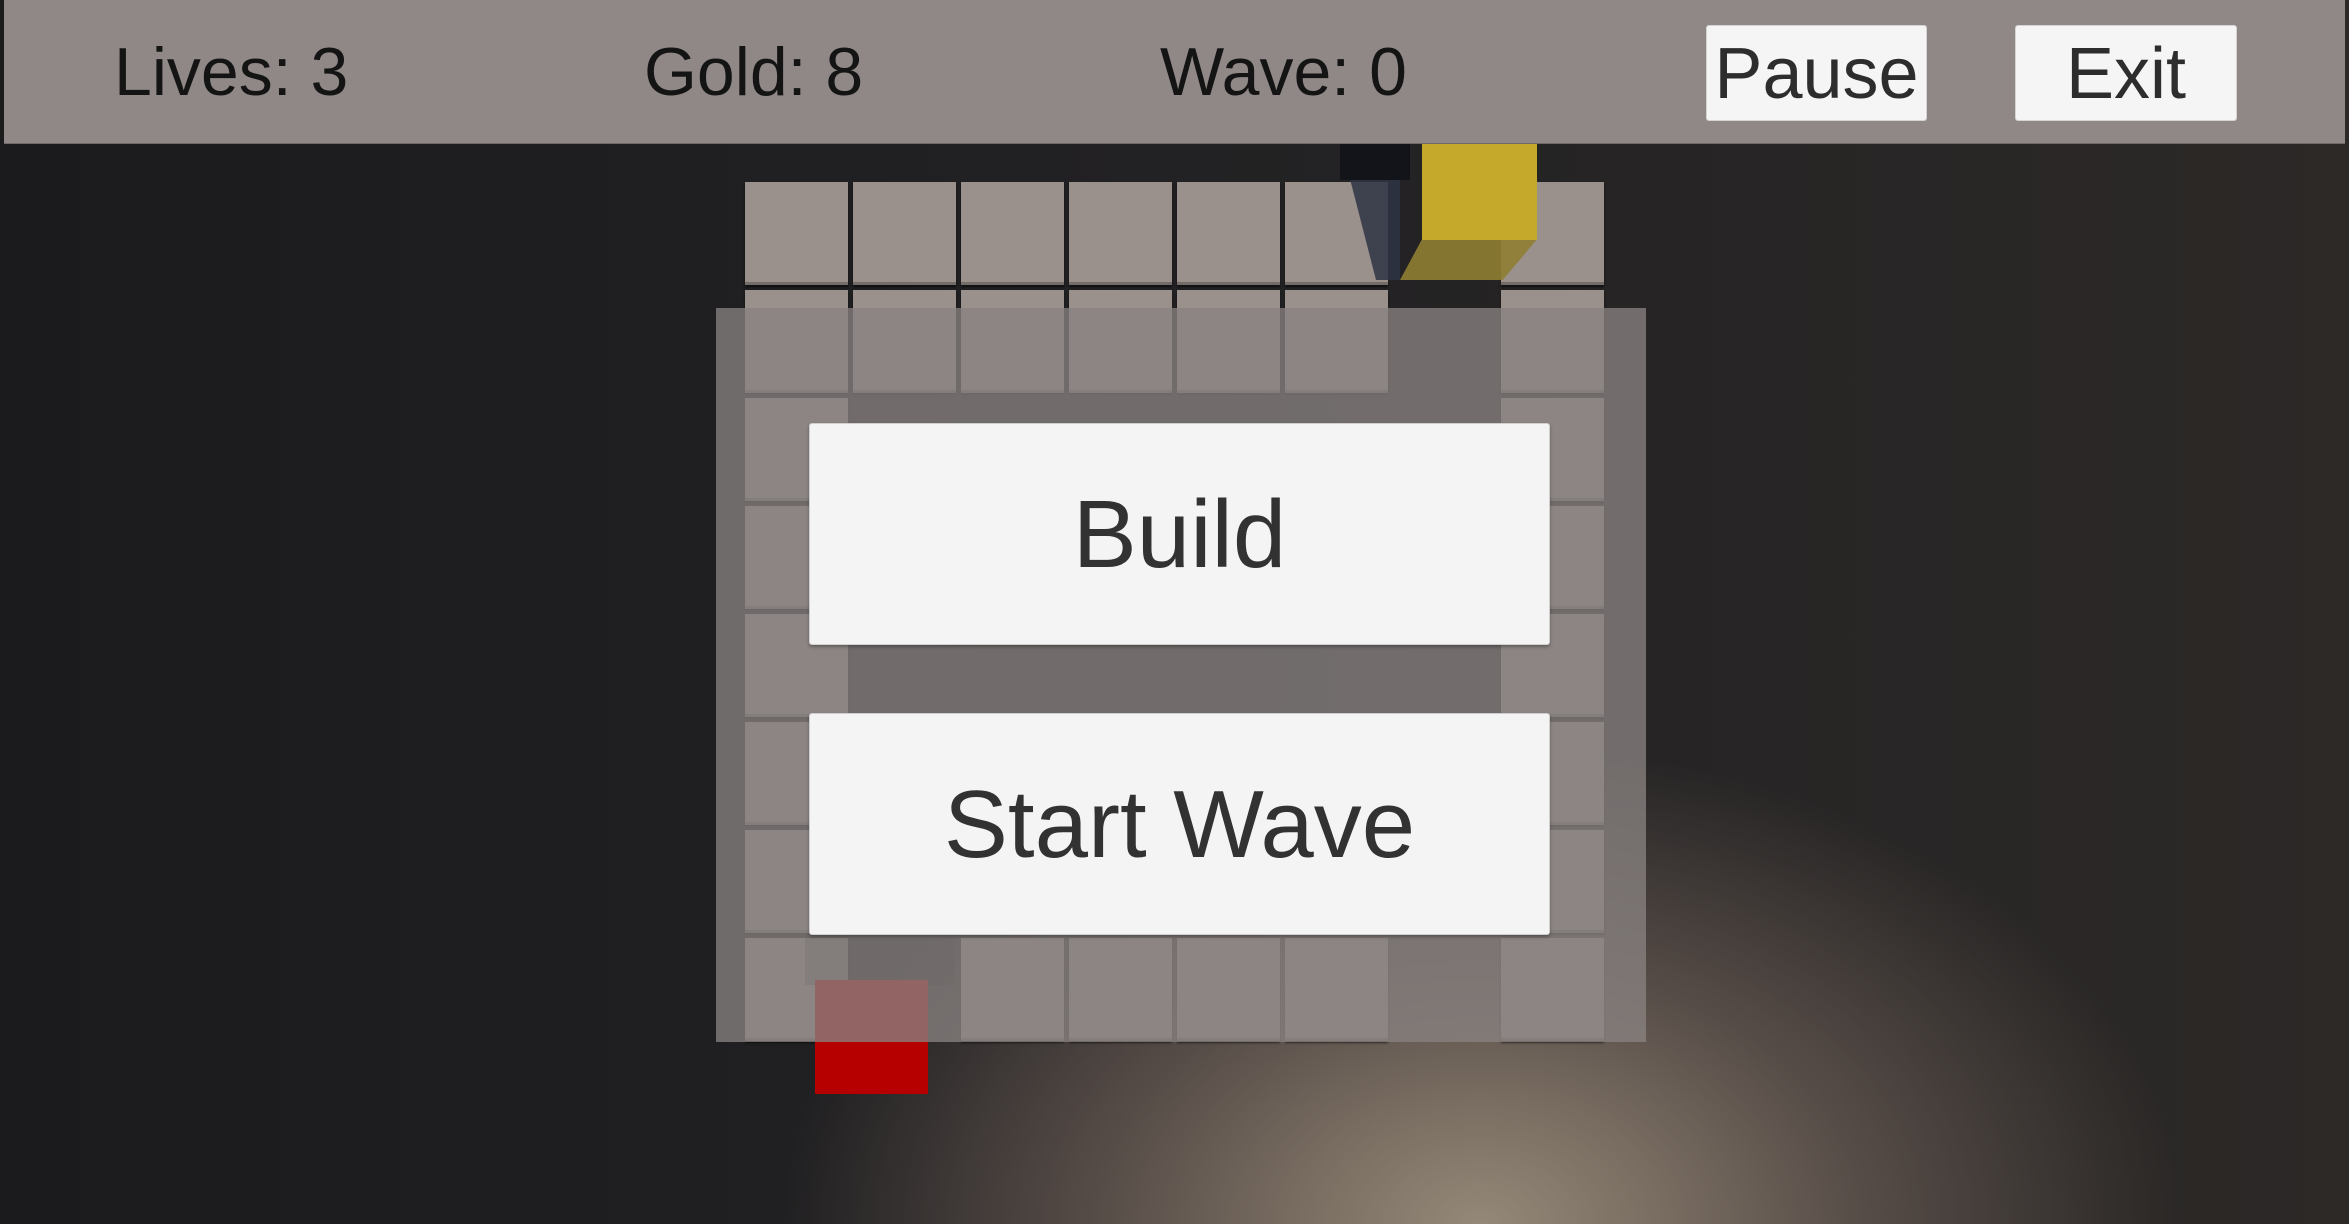 This screenshot has height=1224, width=2349. I want to click on gold-counter: Gold: 8, so click(754, 72).